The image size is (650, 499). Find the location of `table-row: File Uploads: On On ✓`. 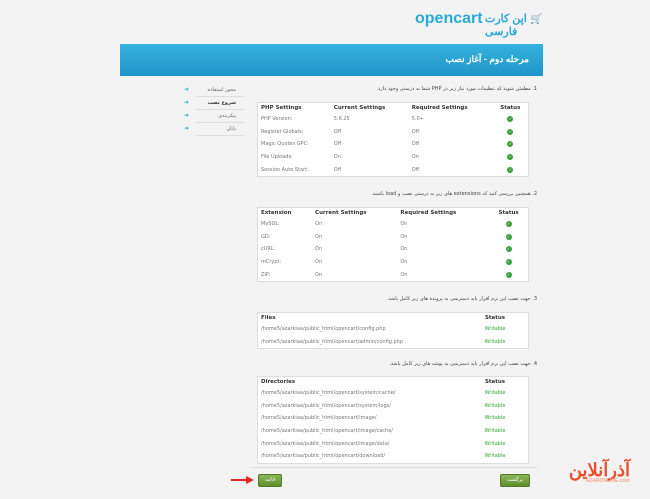

table-row: File Uploads: On On ✓ is located at coordinates (393, 157).